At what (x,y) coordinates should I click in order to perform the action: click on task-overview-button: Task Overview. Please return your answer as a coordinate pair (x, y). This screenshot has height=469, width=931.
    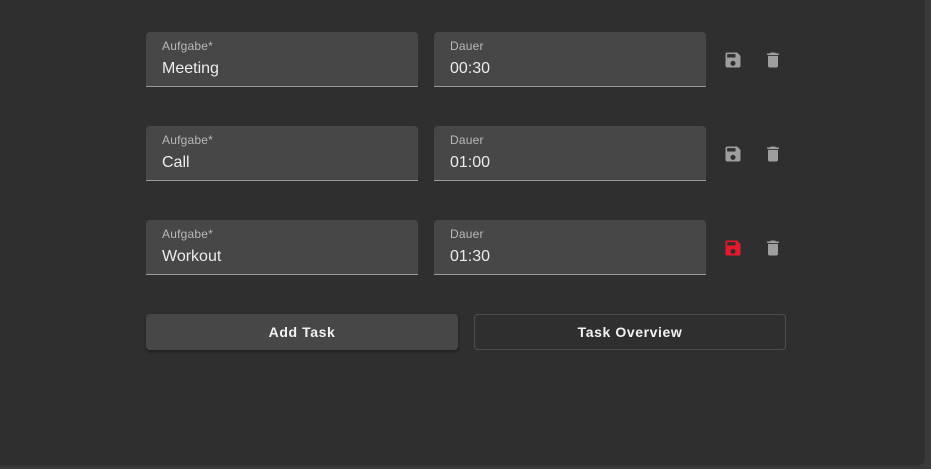
    Looking at the image, I should click on (630, 332).